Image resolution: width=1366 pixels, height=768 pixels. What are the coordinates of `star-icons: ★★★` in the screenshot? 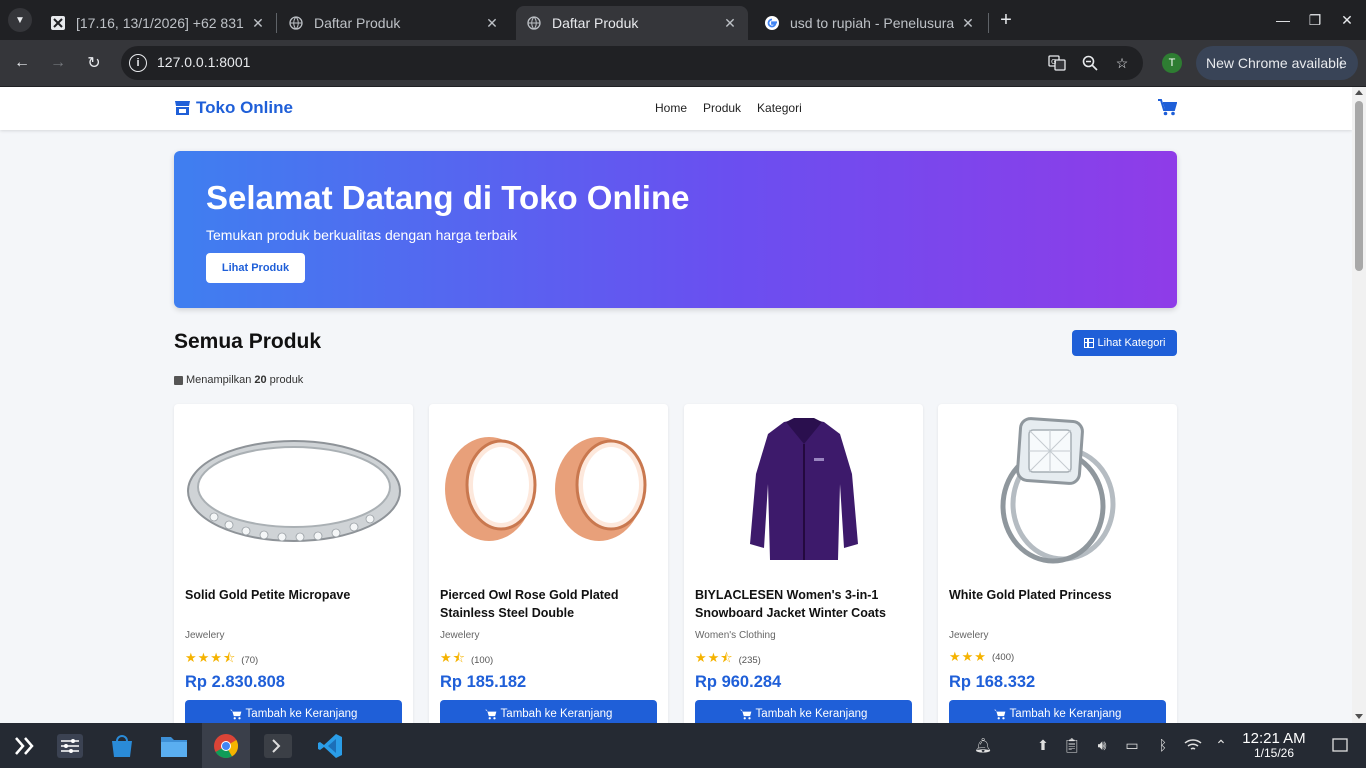 It's located at (968, 656).